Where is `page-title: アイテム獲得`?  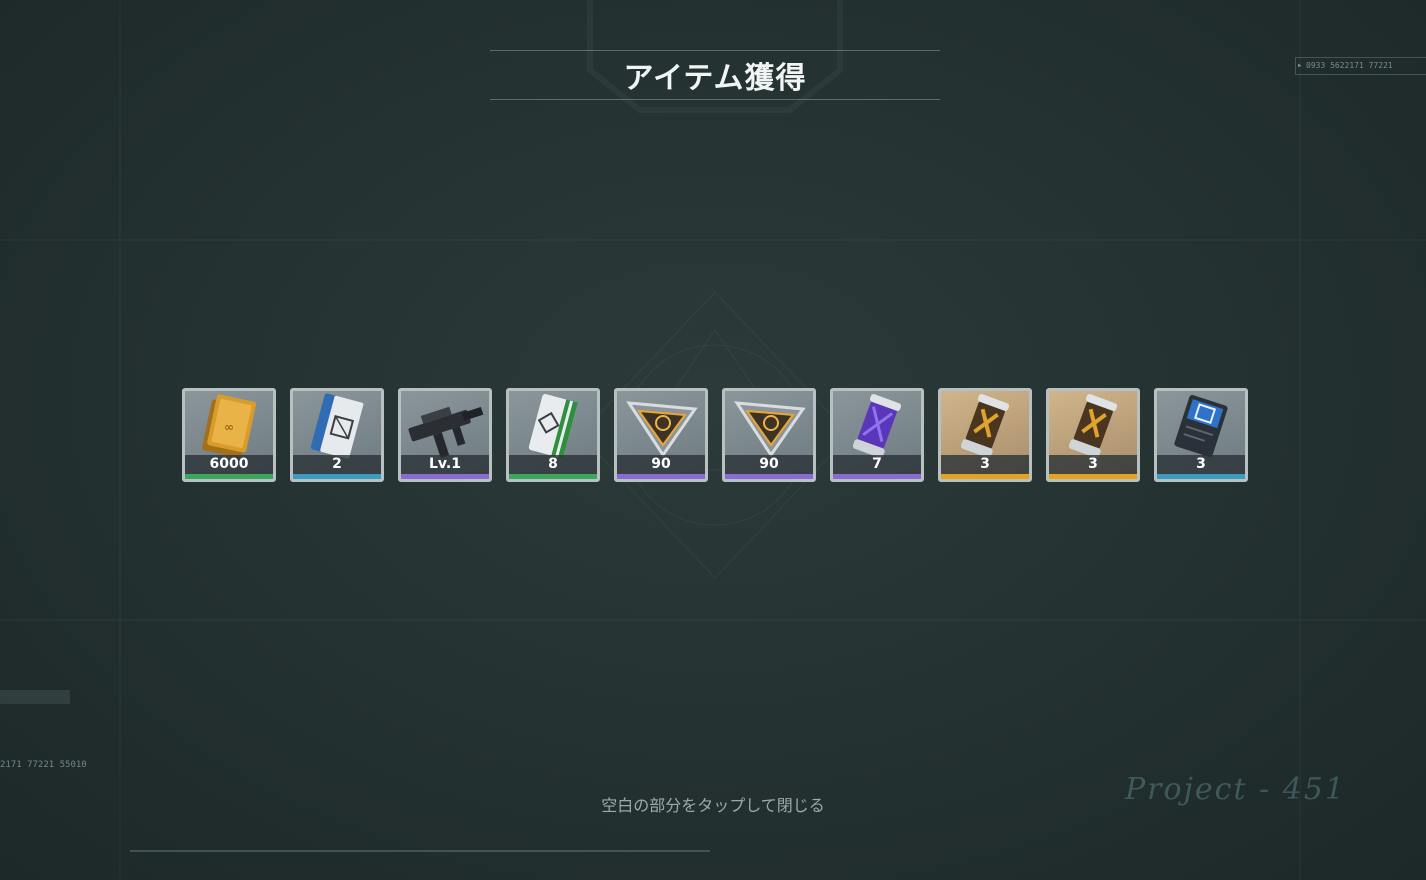
page-title: アイテム獲得 is located at coordinates (715, 78).